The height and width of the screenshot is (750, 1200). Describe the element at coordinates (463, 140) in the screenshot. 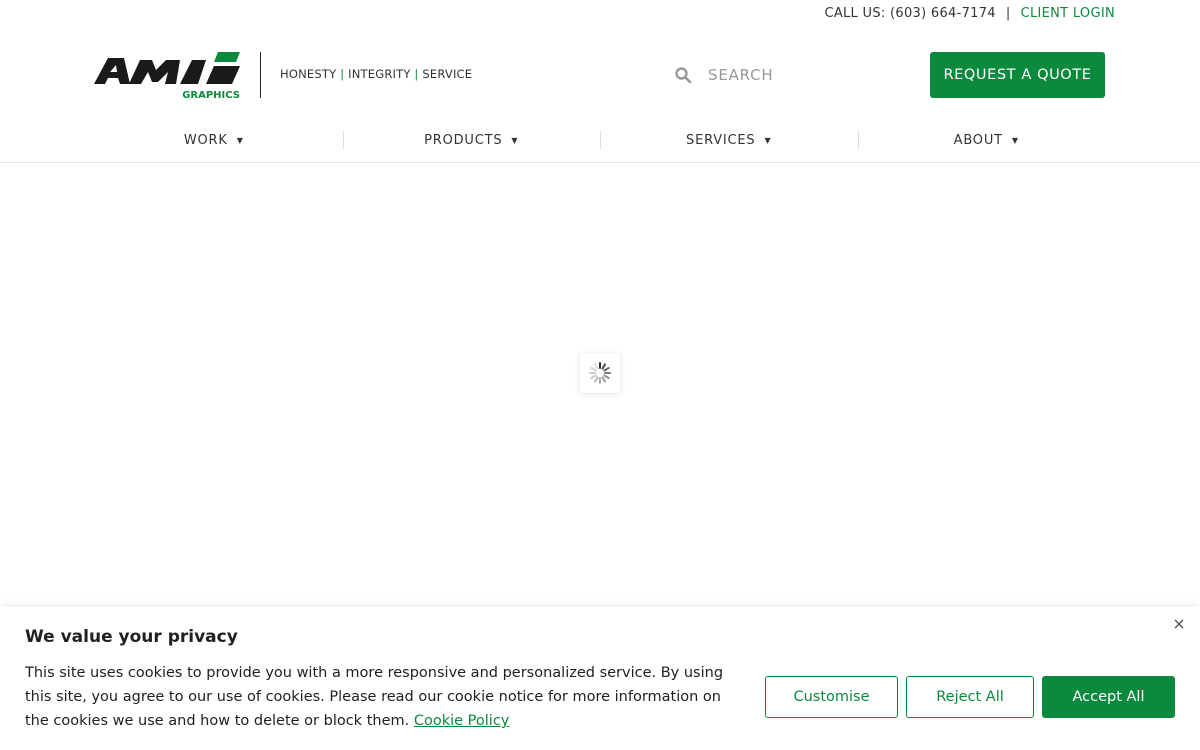

I see `nav-item-label: PRODUCTS` at that location.